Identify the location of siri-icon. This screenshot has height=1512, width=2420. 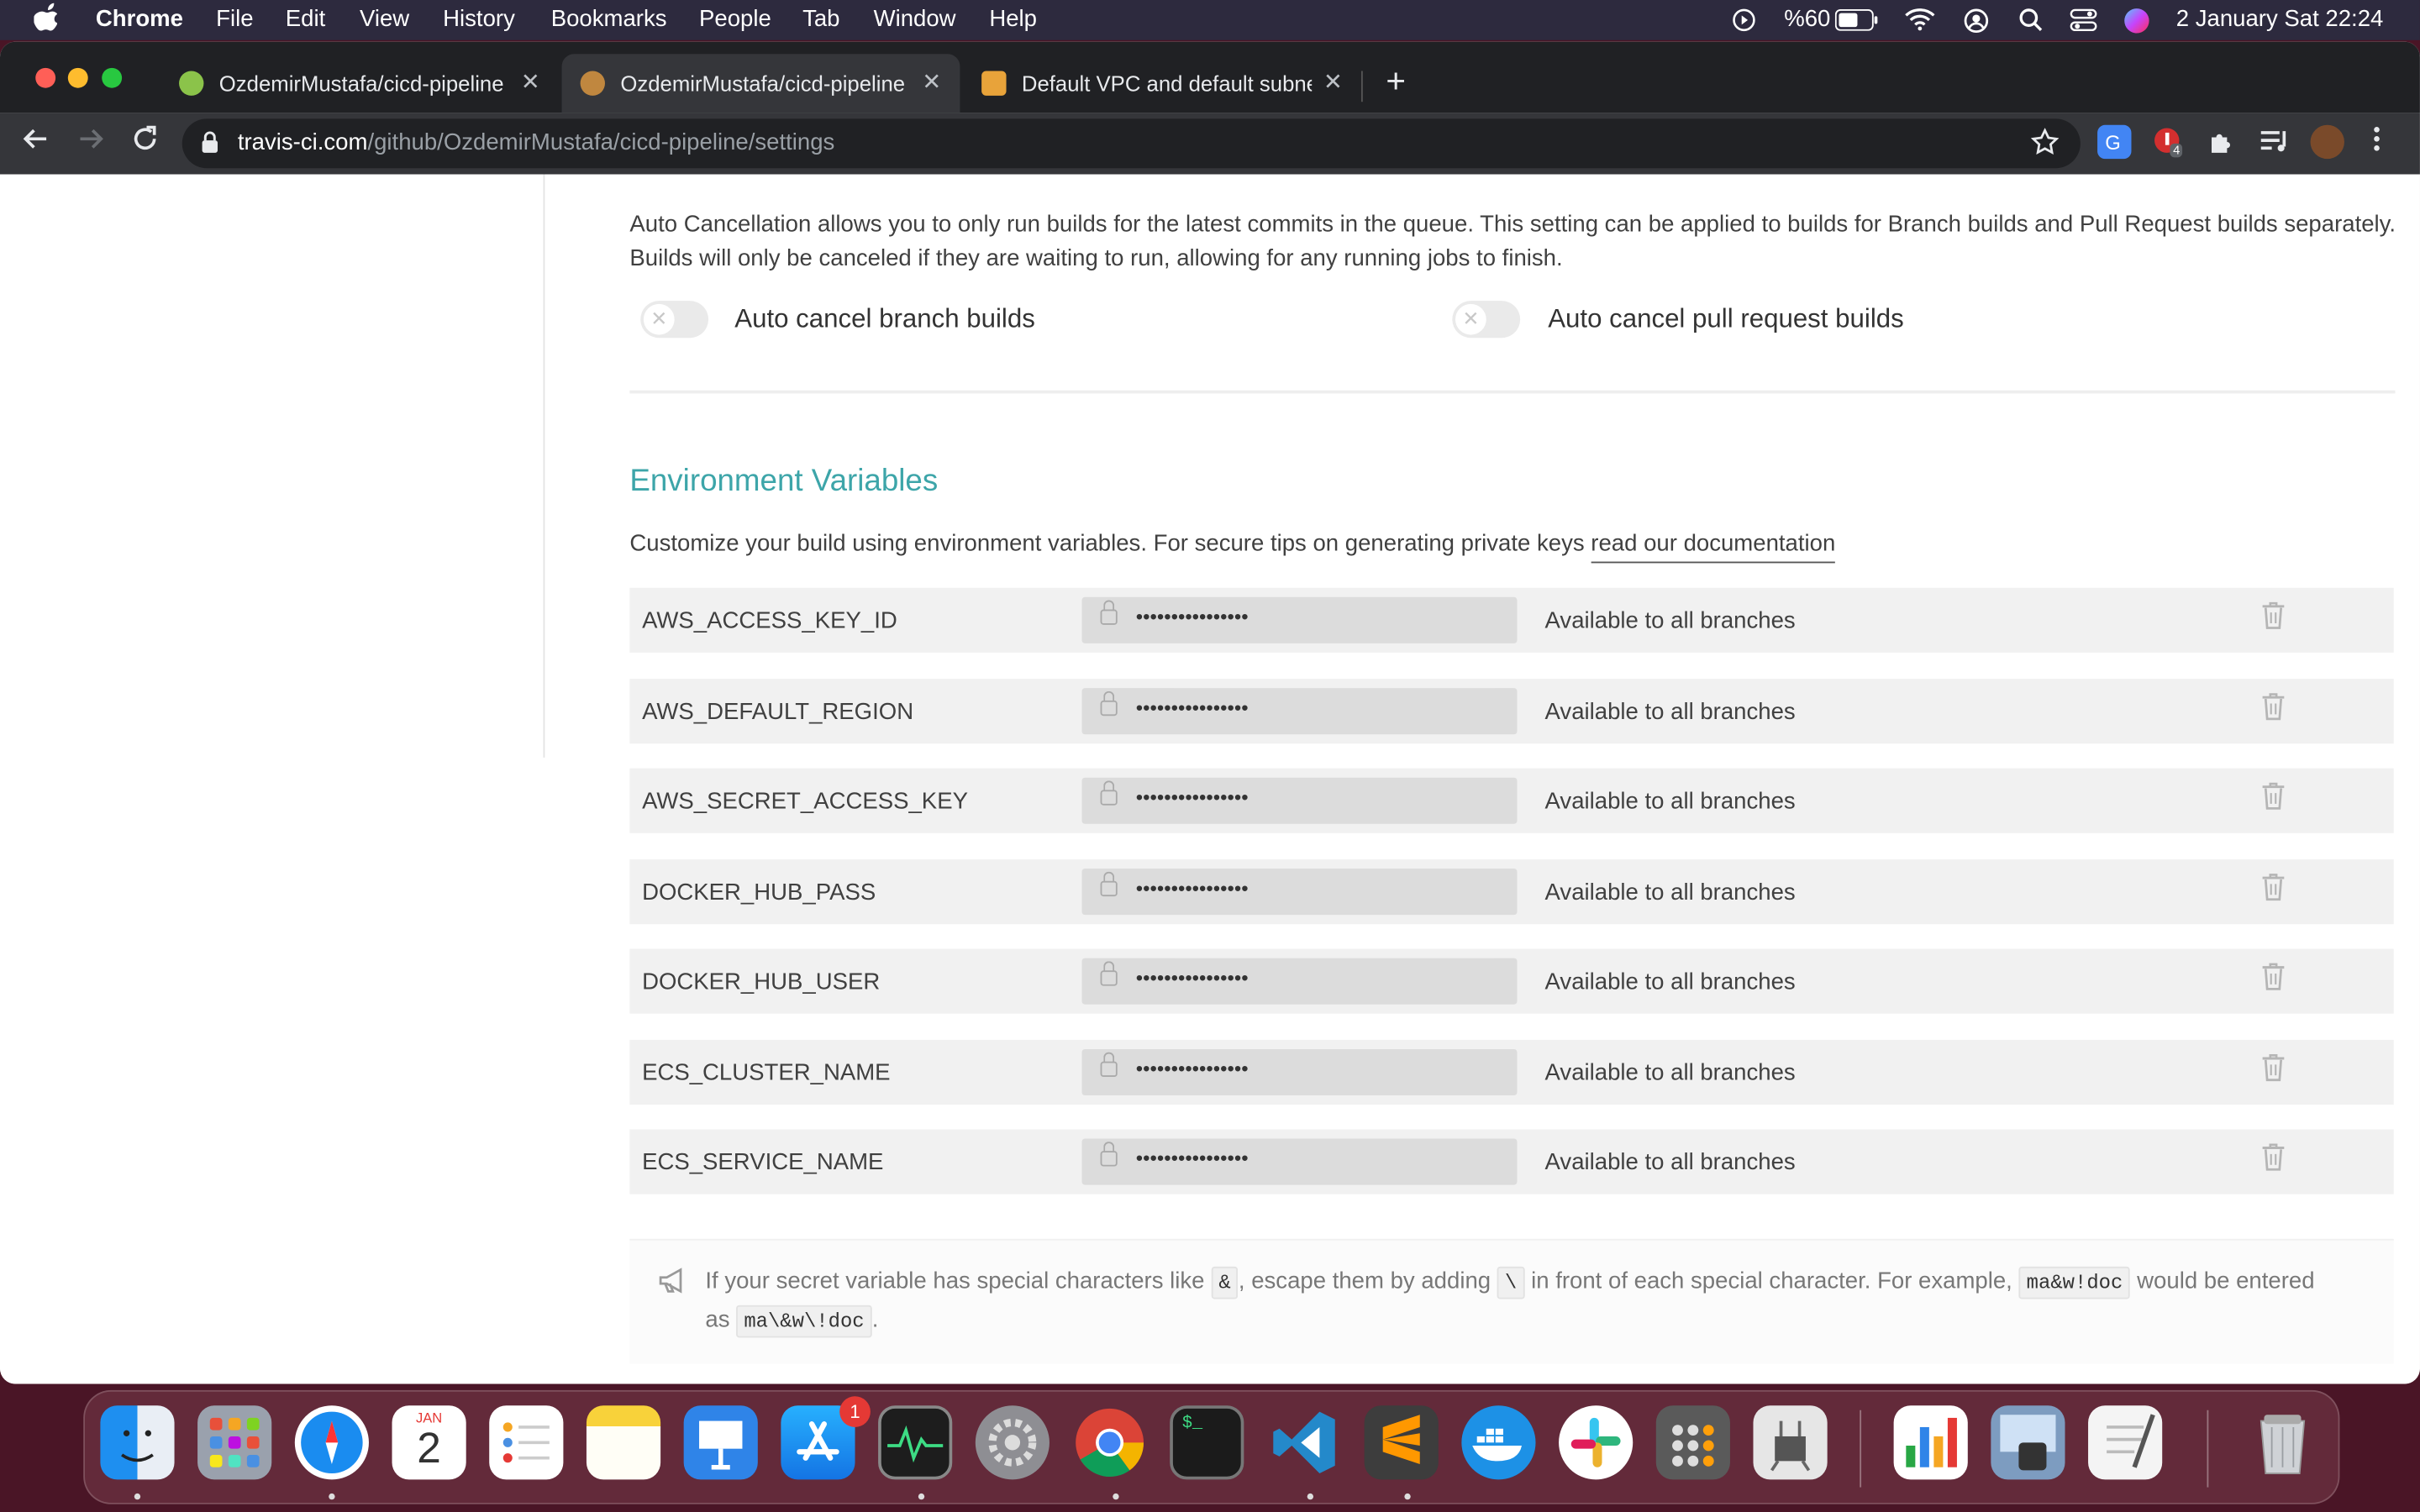
(2136, 24).